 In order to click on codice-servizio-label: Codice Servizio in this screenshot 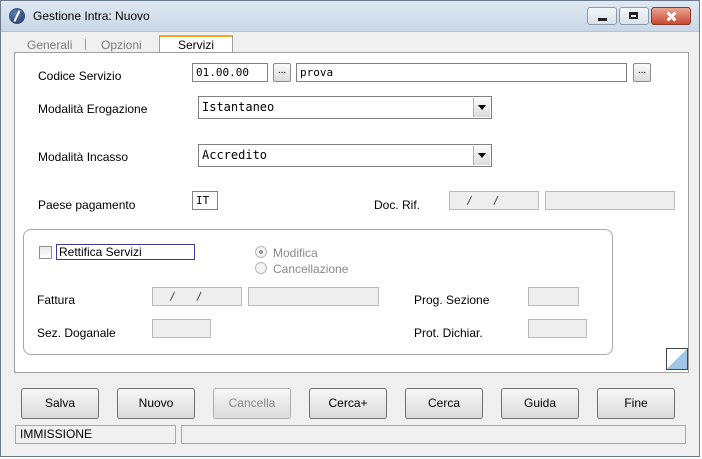, I will do `click(80, 76)`.